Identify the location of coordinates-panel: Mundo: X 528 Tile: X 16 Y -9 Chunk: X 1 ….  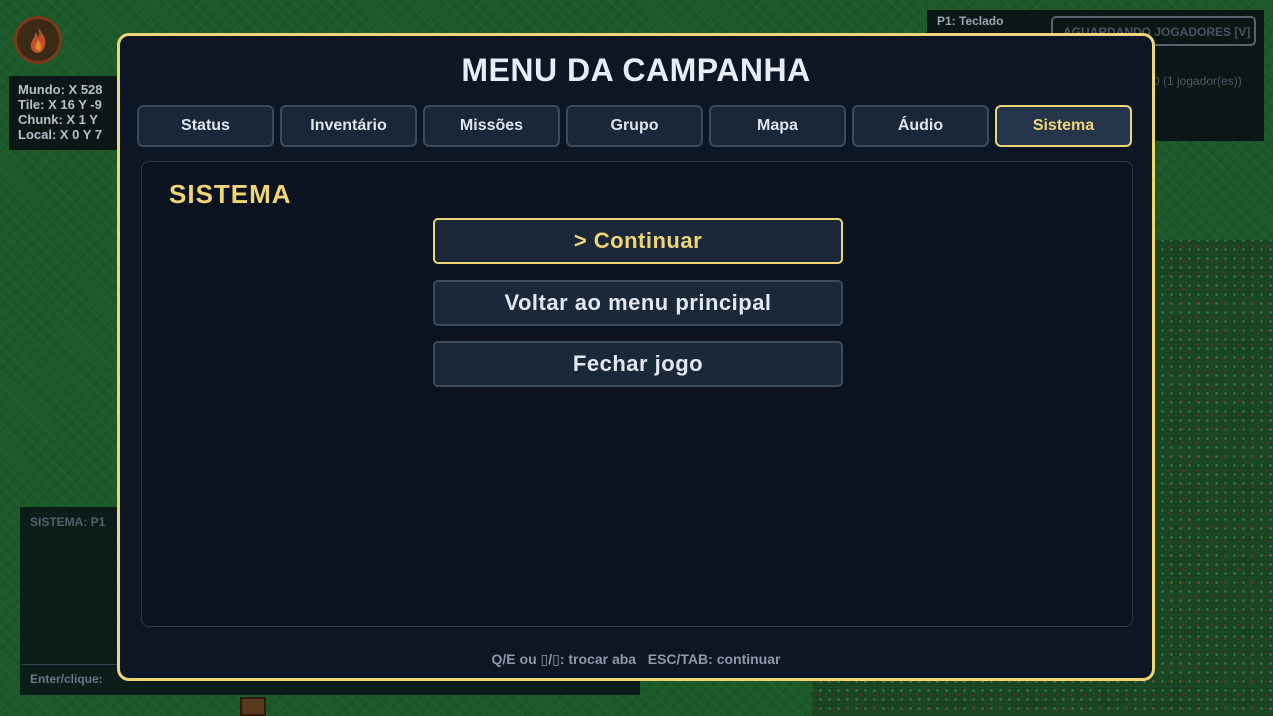
(65, 113).